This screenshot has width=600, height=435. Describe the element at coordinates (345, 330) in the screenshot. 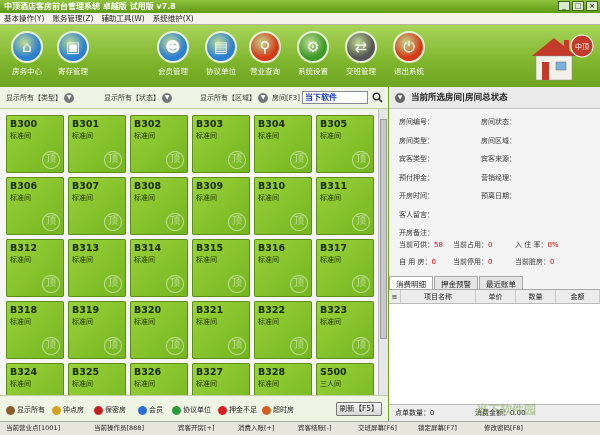

I see `room-card: B323 标准间顶` at that location.